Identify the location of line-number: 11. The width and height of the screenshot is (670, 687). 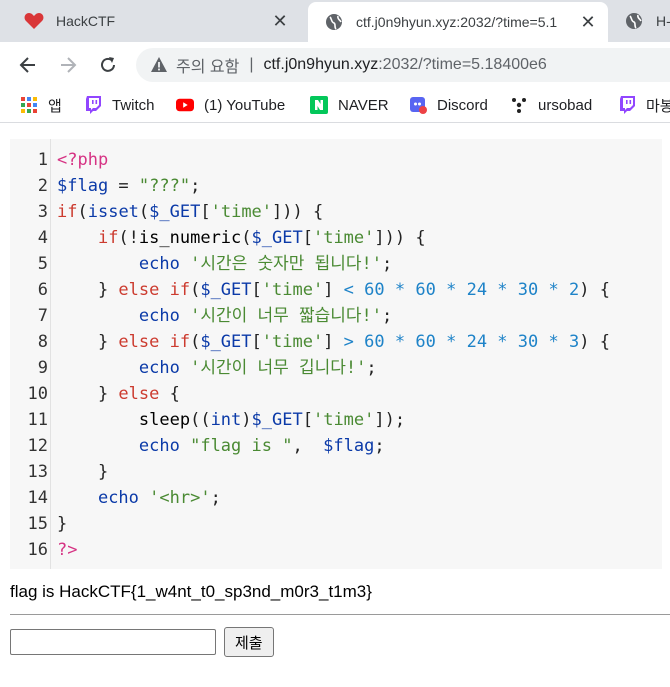
(37, 420).